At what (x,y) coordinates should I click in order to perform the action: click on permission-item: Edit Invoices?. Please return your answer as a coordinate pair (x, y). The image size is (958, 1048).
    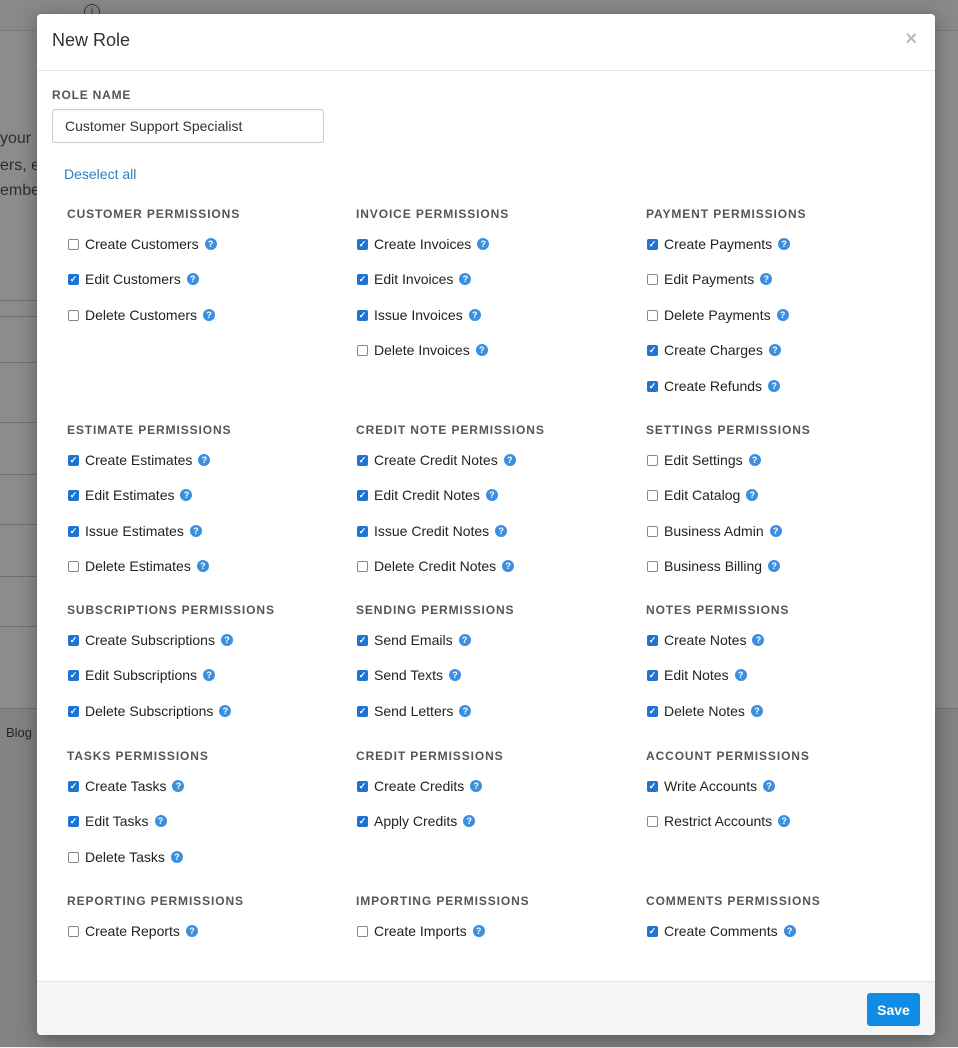
    Looking at the image, I should click on (414, 279).